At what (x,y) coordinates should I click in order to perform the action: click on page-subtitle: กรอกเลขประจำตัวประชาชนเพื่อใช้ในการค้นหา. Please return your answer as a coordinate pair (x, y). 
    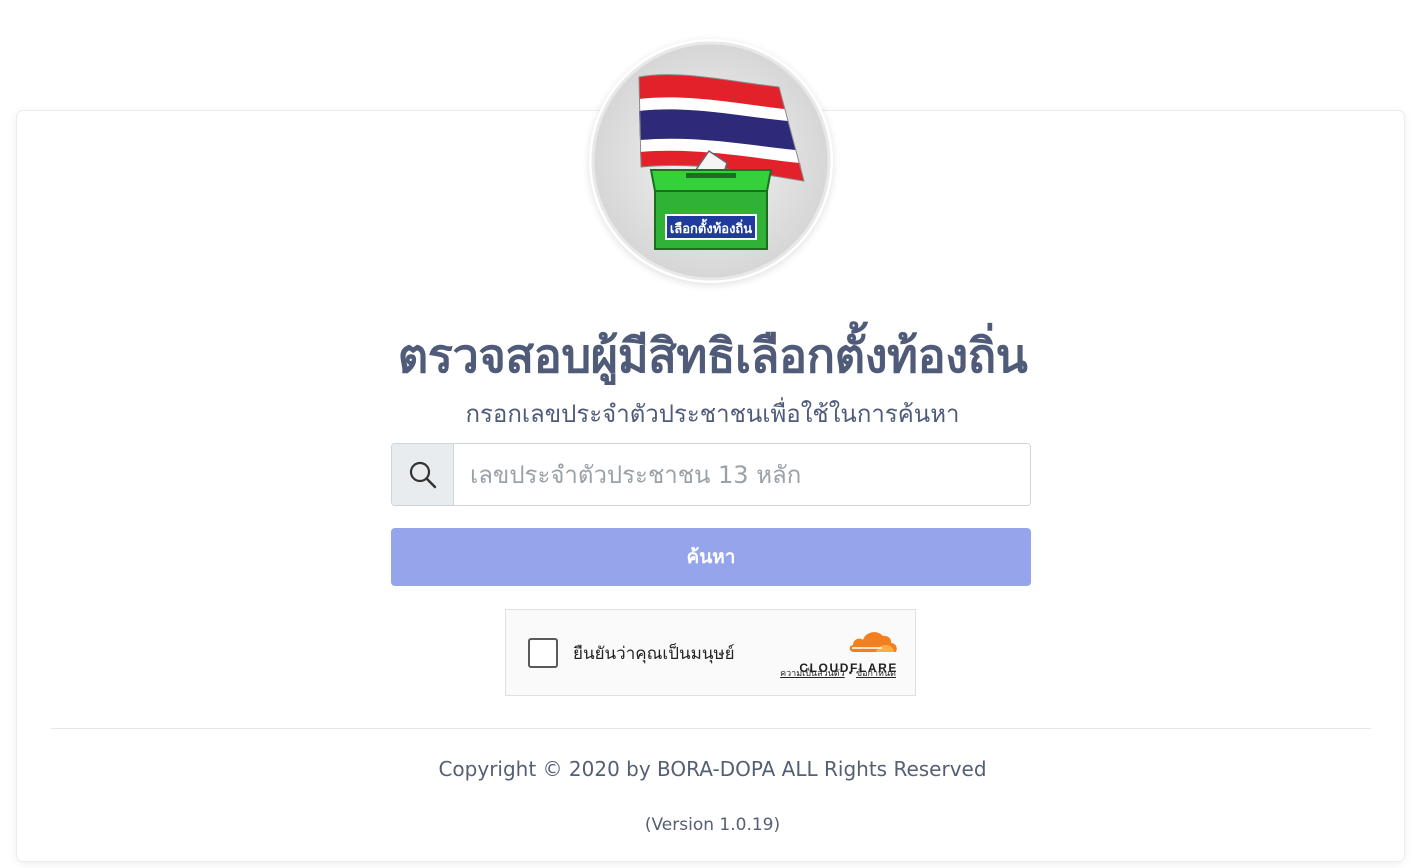
    Looking at the image, I should click on (712, 414).